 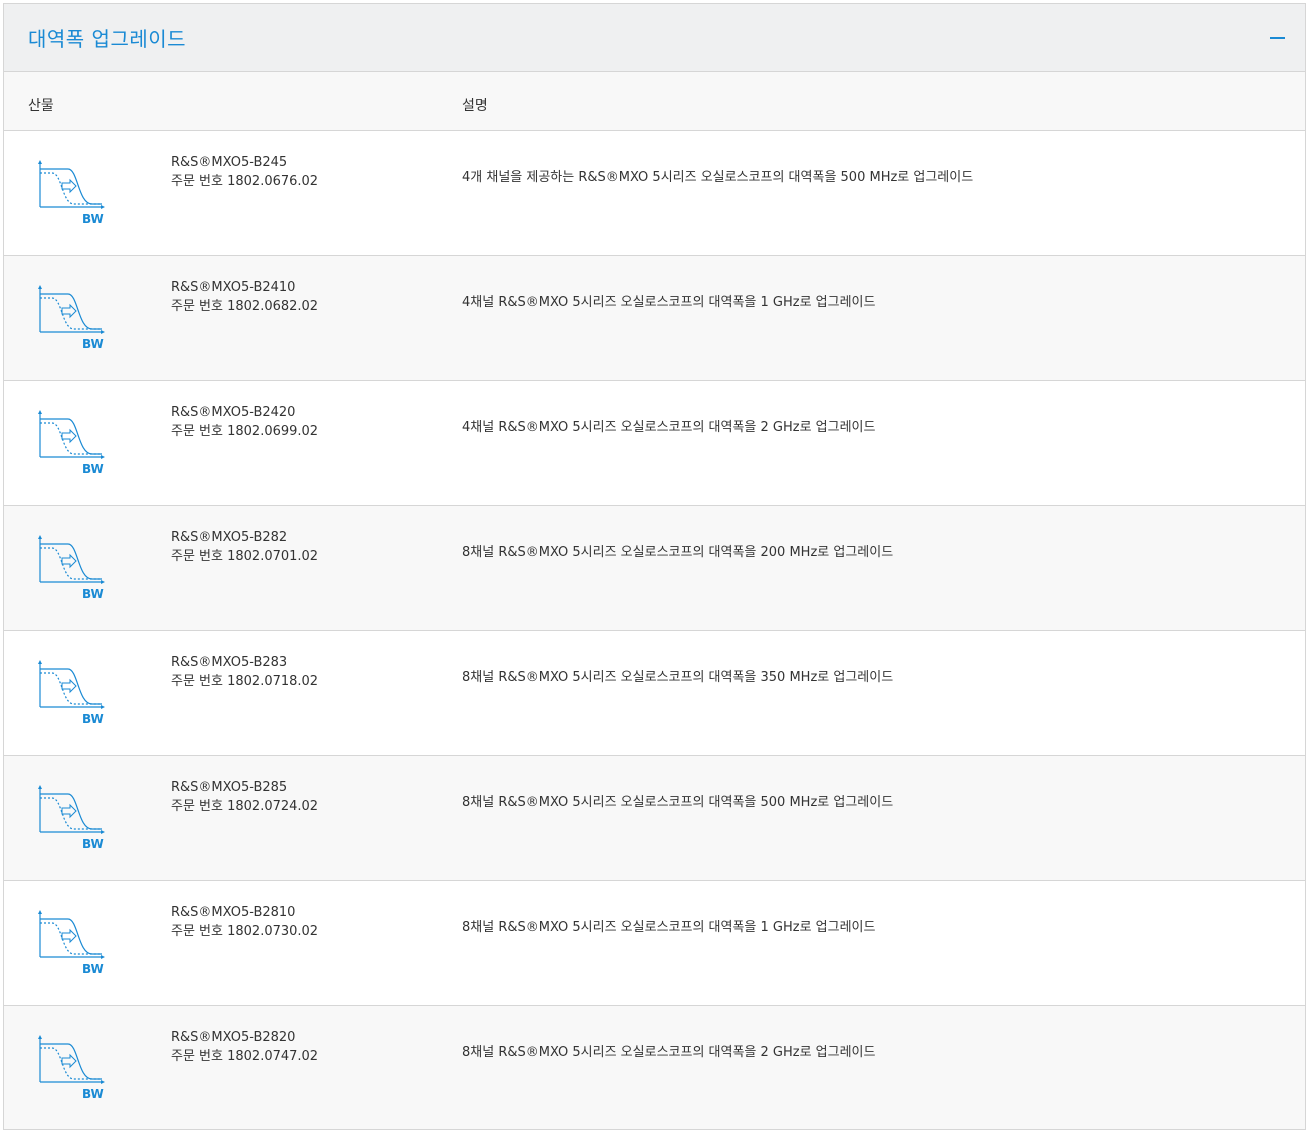 I want to click on collapse-button, so click(x=1277, y=38).